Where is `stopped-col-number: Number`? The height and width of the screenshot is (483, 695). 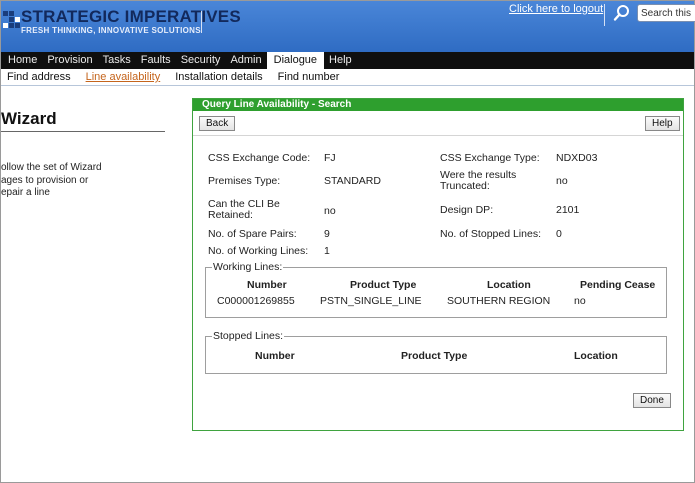 stopped-col-number: Number is located at coordinates (275, 356).